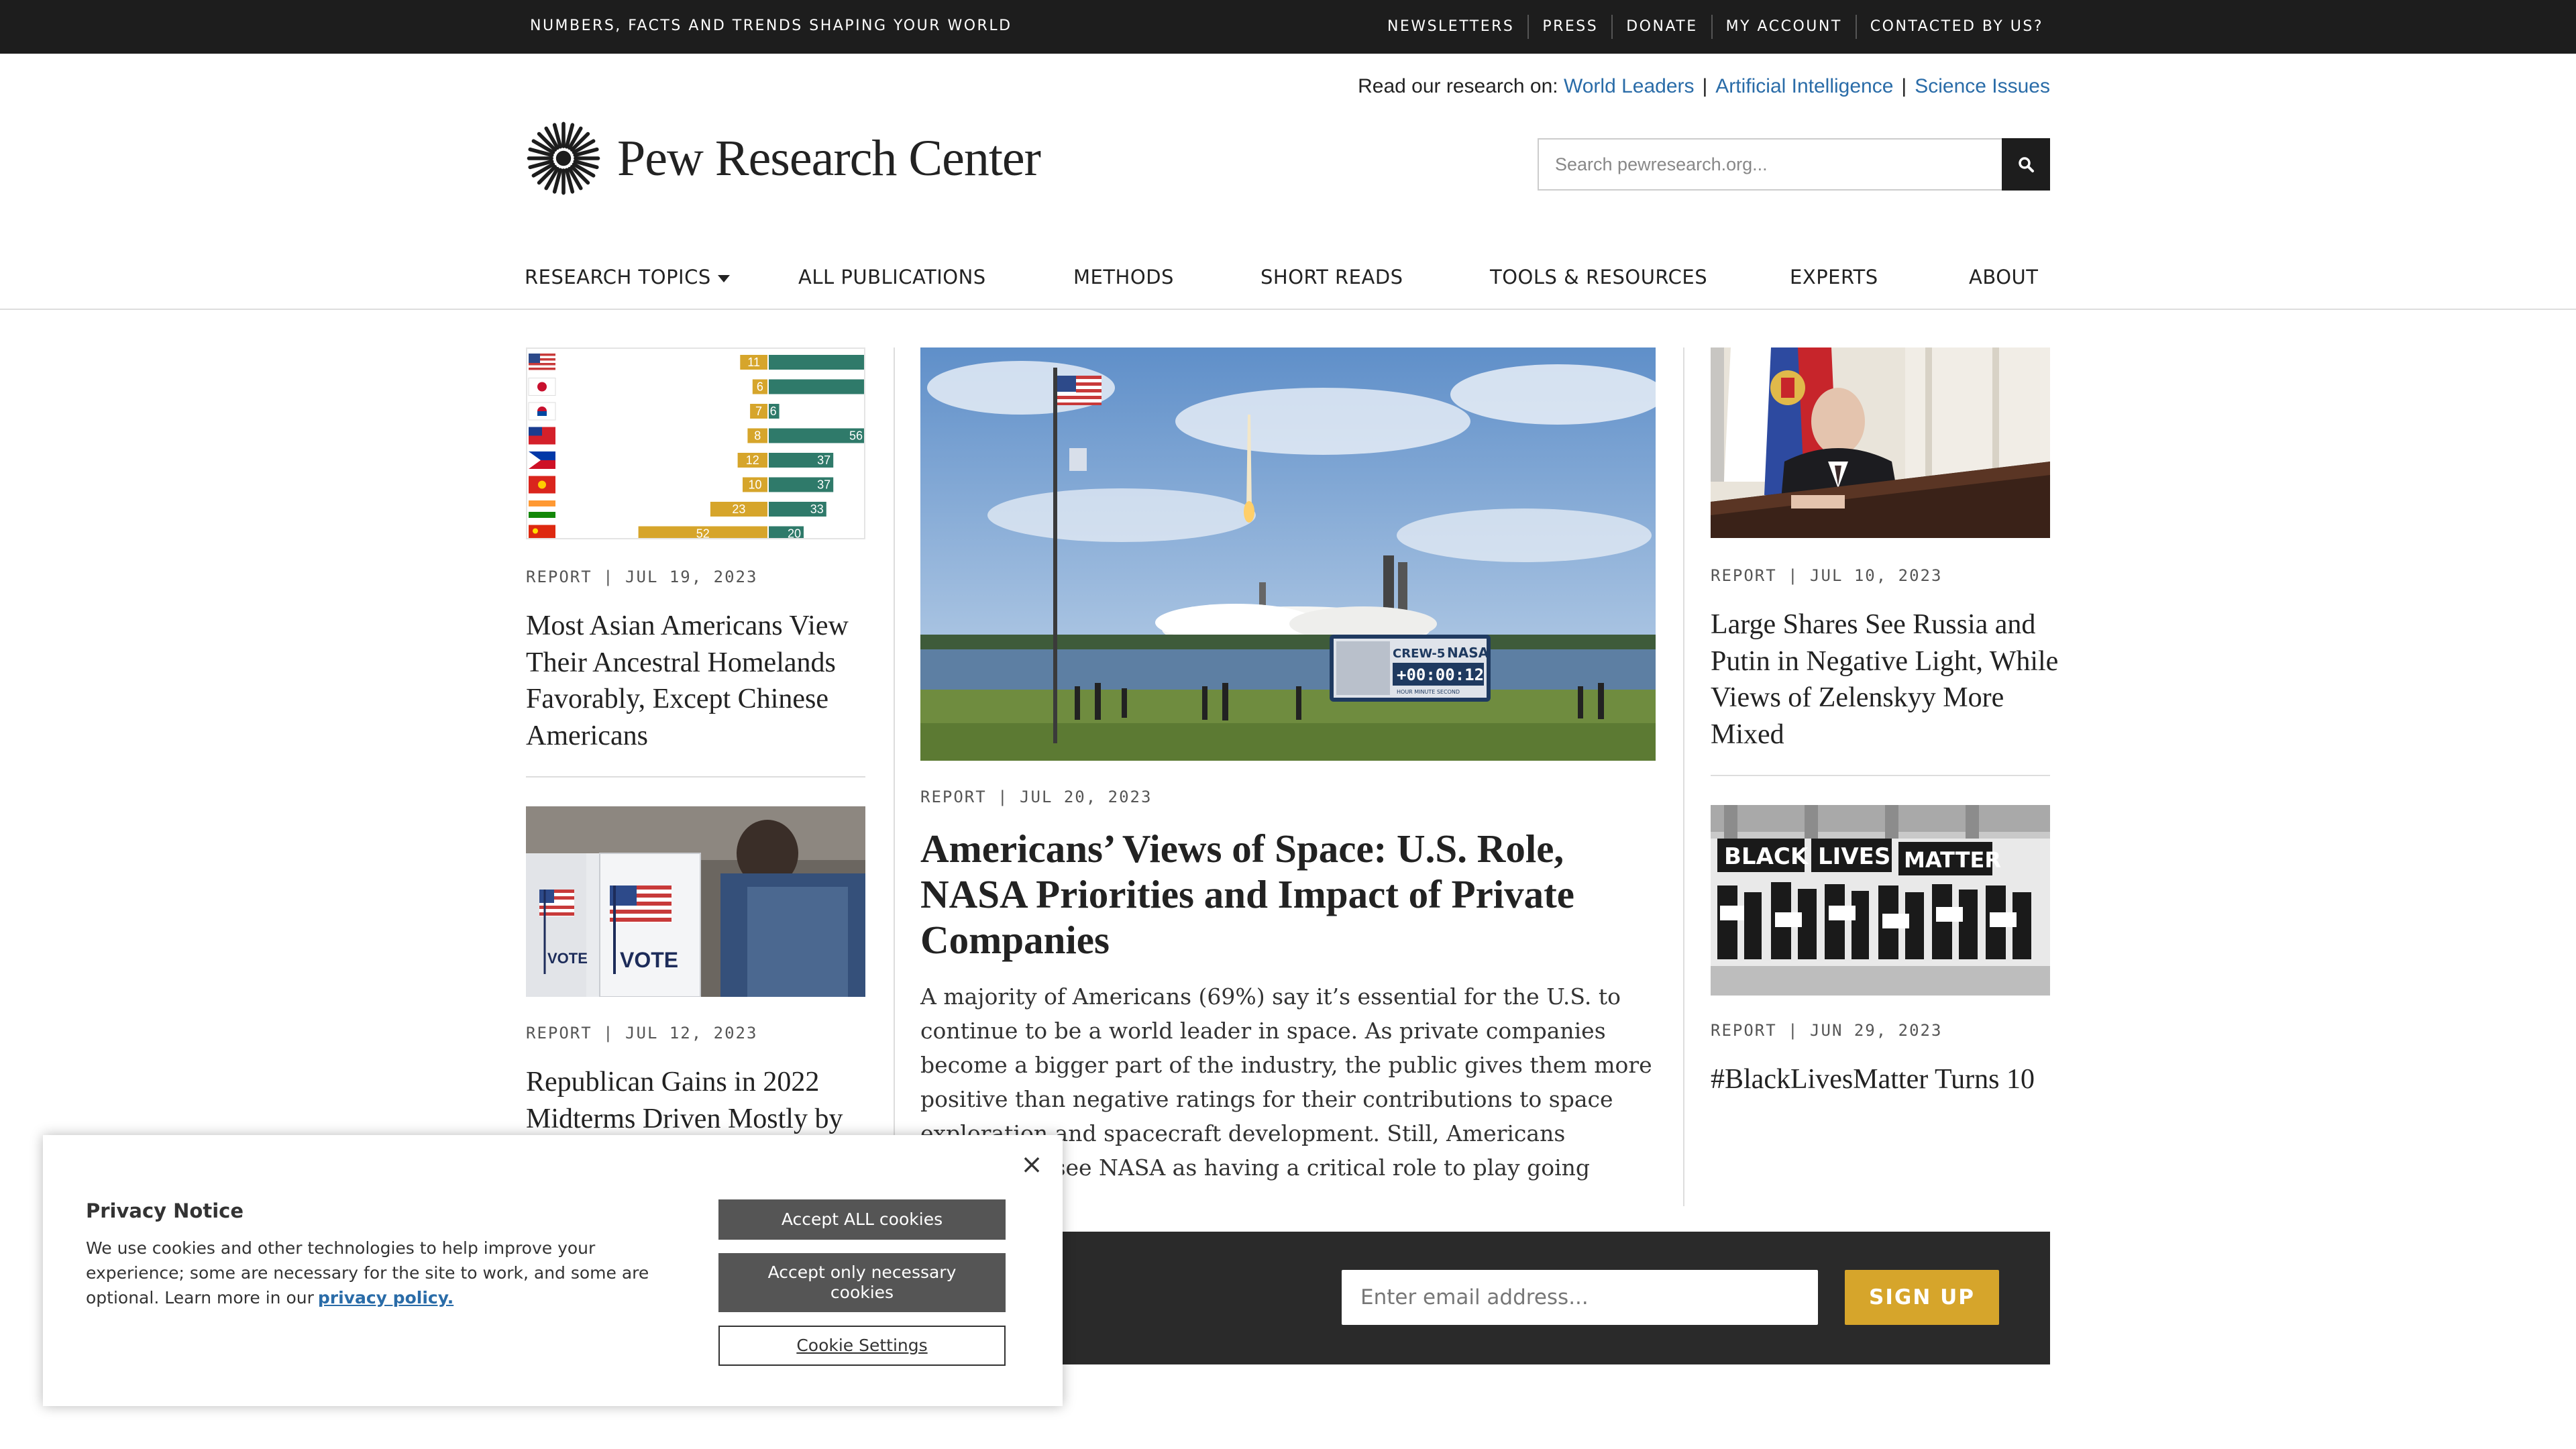 The width and height of the screenshot is (2576, 1449). Describe the element at coordinates (542, 531) in the screenshot. I see `china-flag-icon` at that location.